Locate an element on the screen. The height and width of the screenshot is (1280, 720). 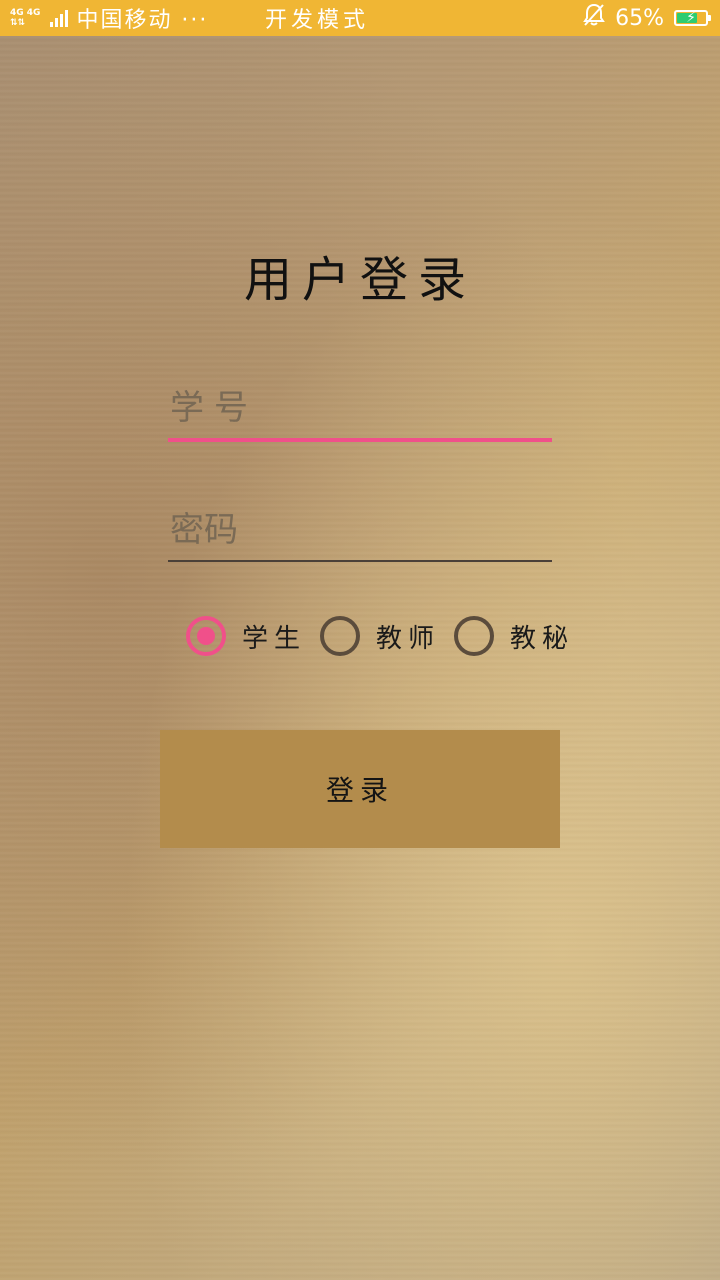
status-right: 65% ⚡ is located at coordinates (647, 18).